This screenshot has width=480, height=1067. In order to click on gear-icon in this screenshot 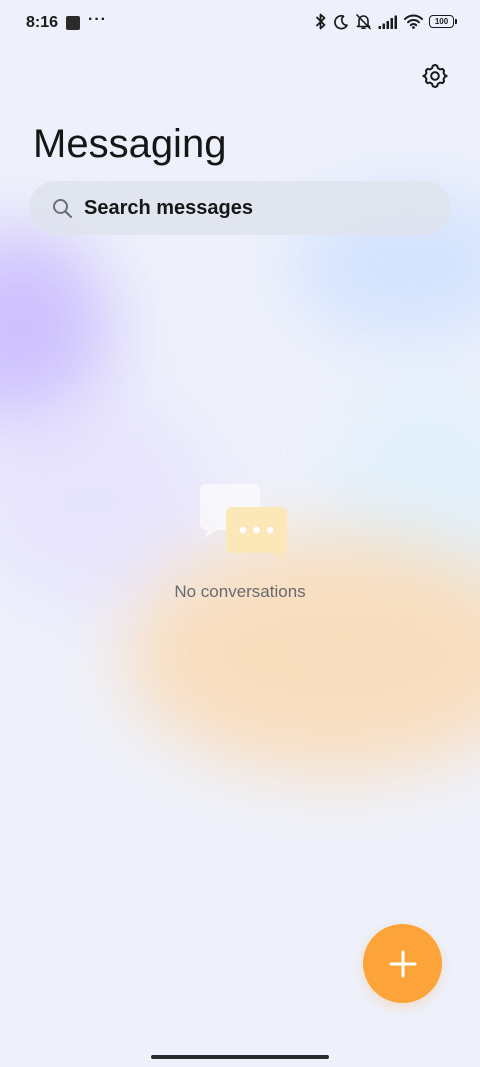, I will do `click(435, 76)`.